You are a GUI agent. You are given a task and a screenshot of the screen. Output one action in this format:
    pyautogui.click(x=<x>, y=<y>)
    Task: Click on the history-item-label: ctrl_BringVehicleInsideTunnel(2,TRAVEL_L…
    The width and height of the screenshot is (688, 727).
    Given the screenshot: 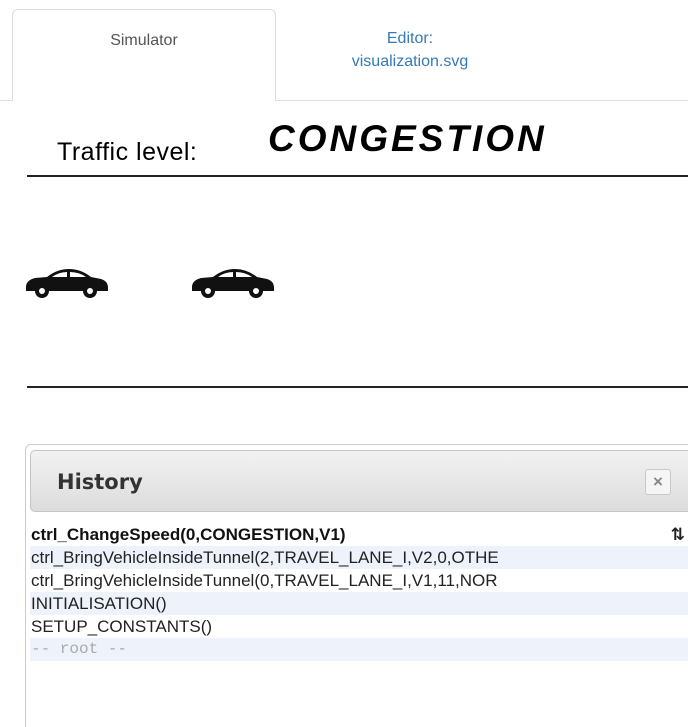 What is the action you would take?
    pyautogui.click(x=265, y=557)
    